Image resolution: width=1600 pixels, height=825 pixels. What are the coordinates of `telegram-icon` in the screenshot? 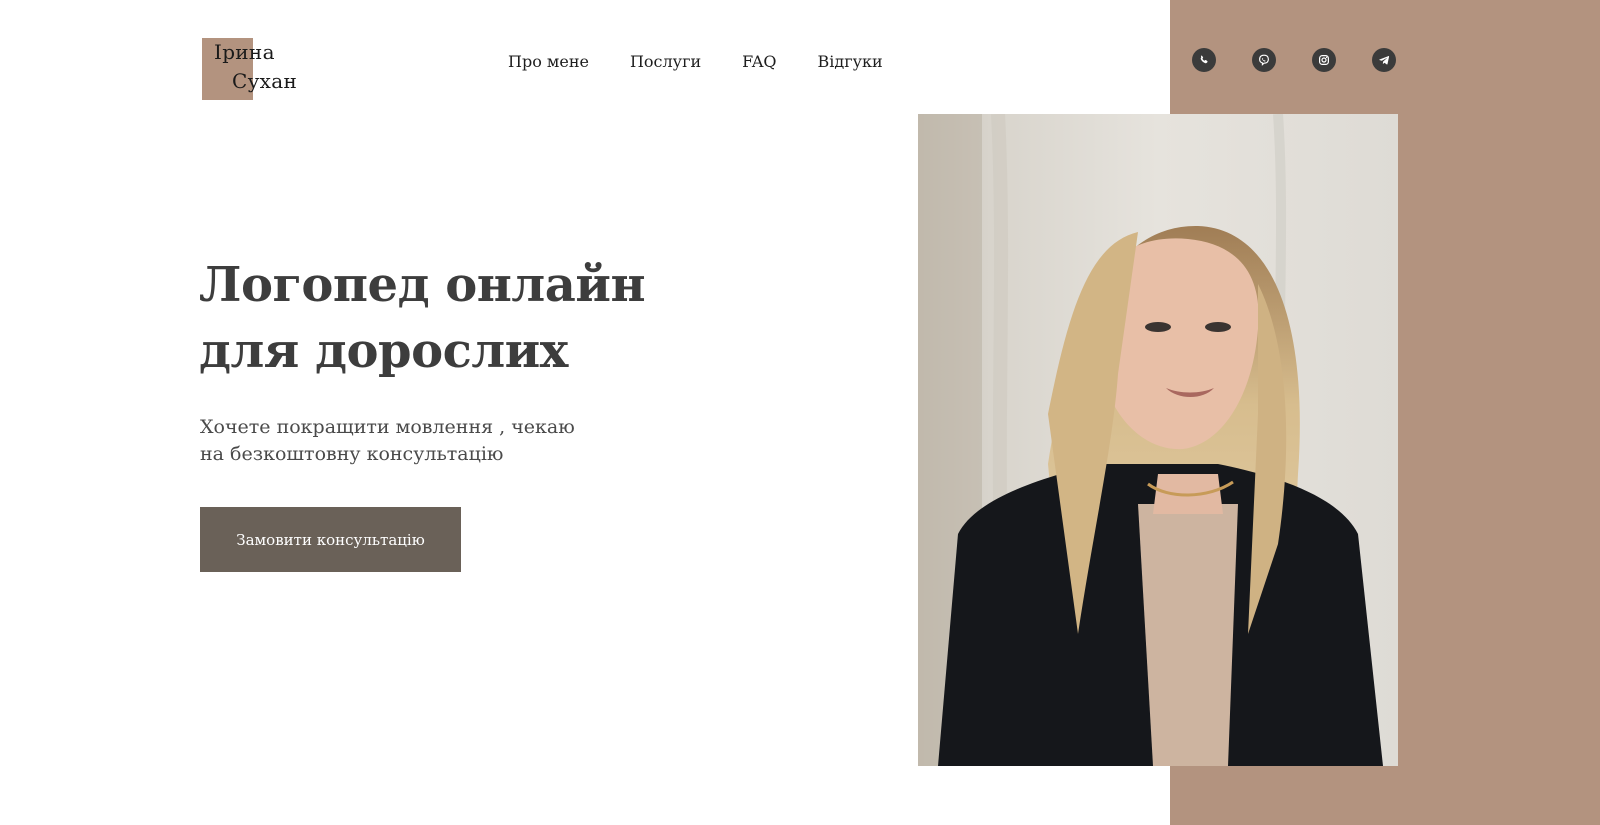 It's located at (1384, 60).